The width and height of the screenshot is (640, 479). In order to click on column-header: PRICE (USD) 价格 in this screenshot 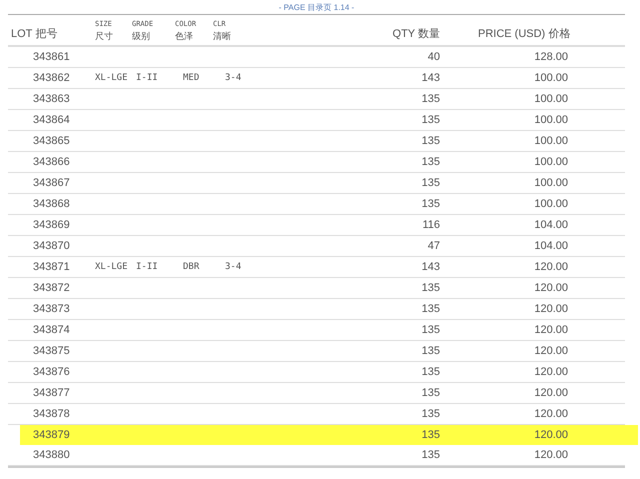, I will do `click(523, 34)`.